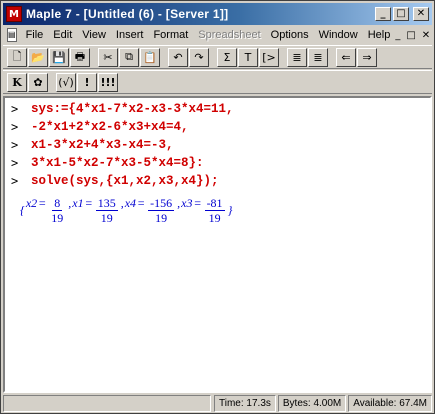 This screenshot has width=435, height=414. Describe the element at coordinates (14, 14) in the screenshot. I see `maple-app-icon: M` at that location.